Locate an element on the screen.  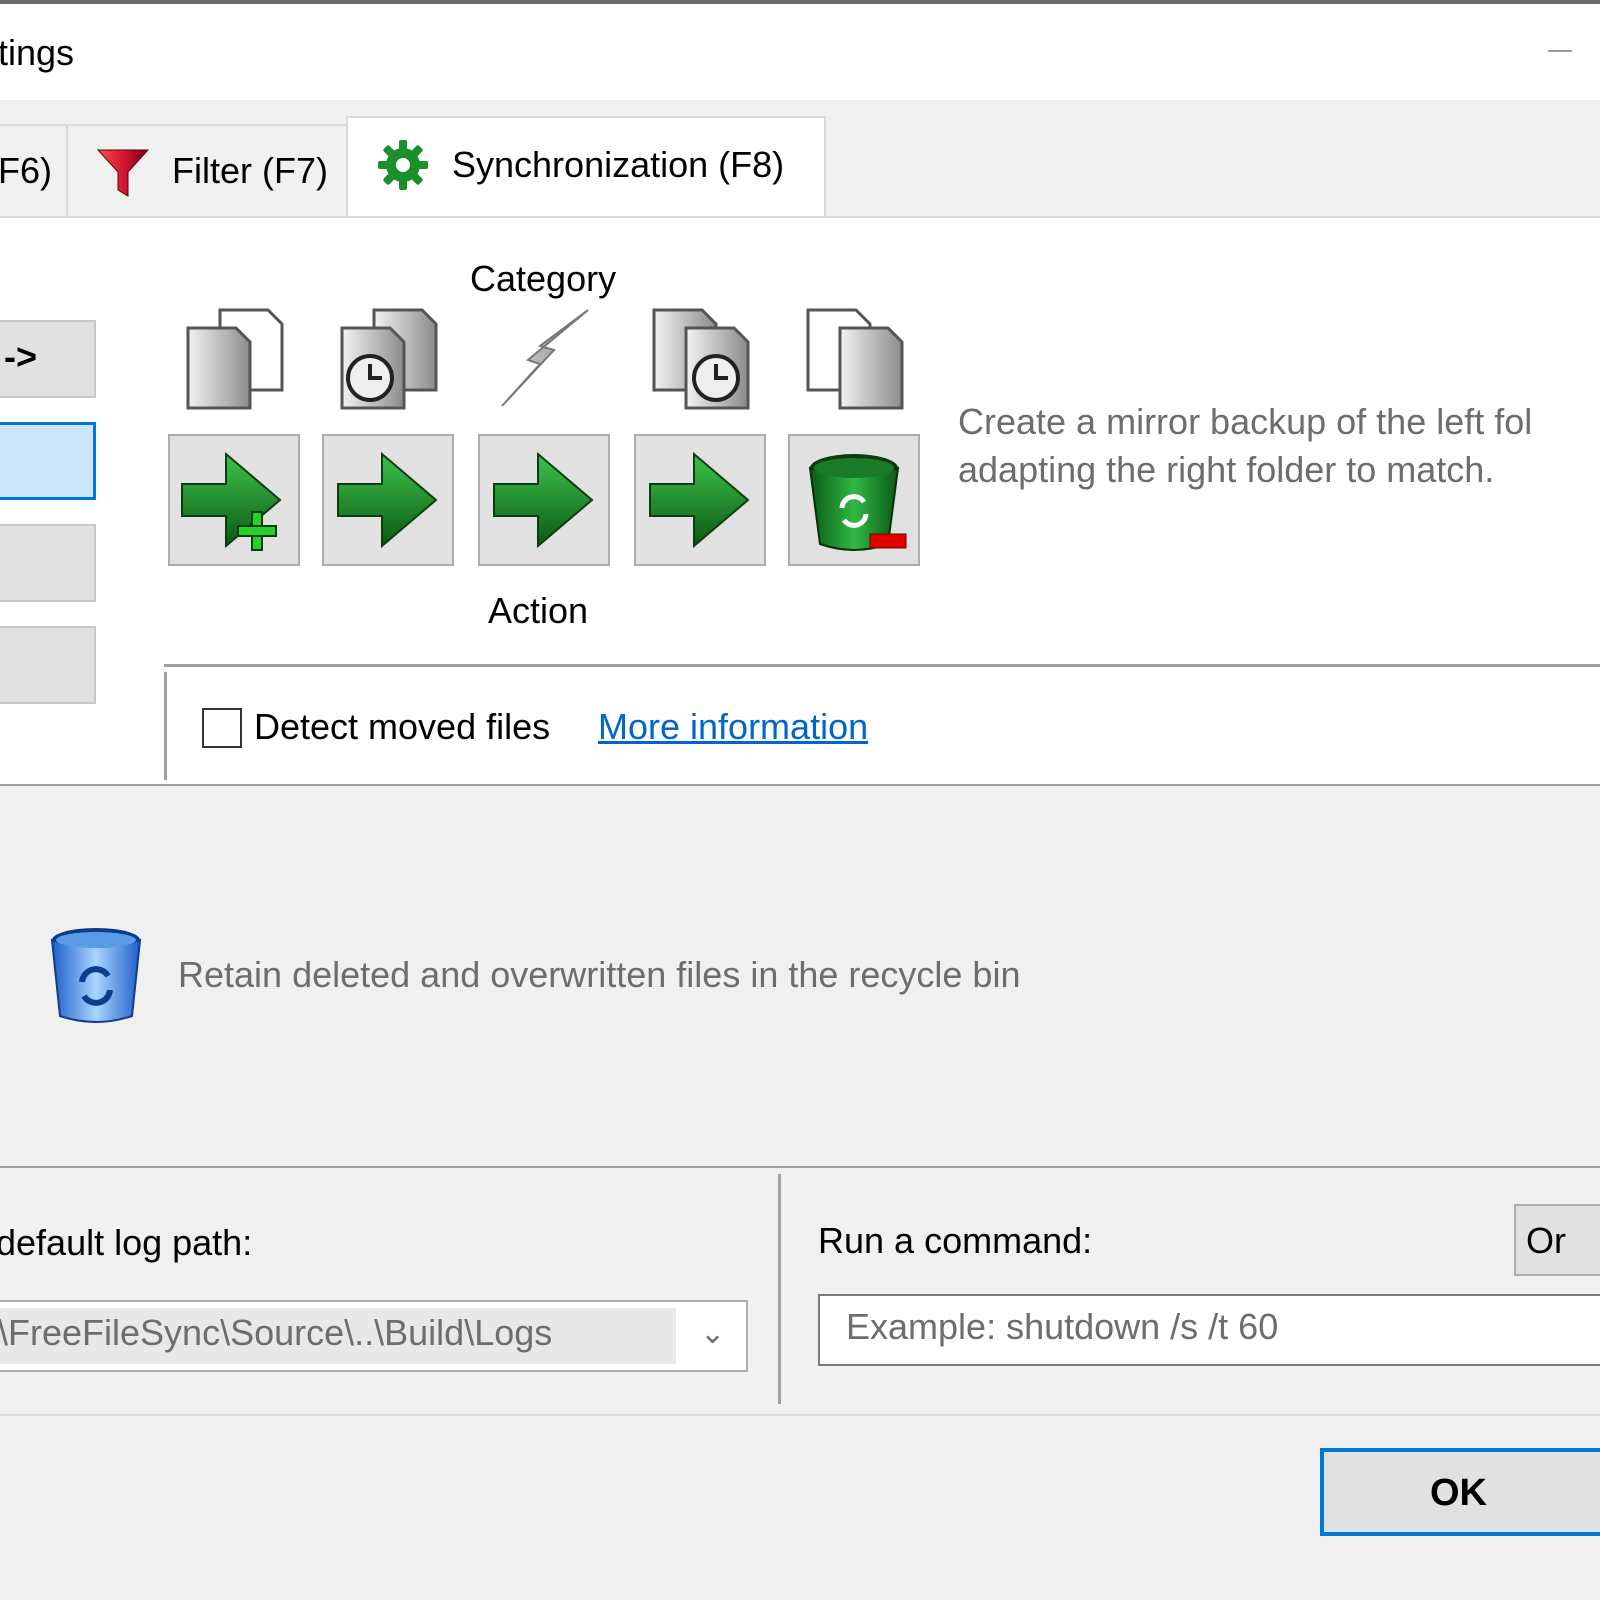
bottom-separator is located at coordinates (800, 1167).